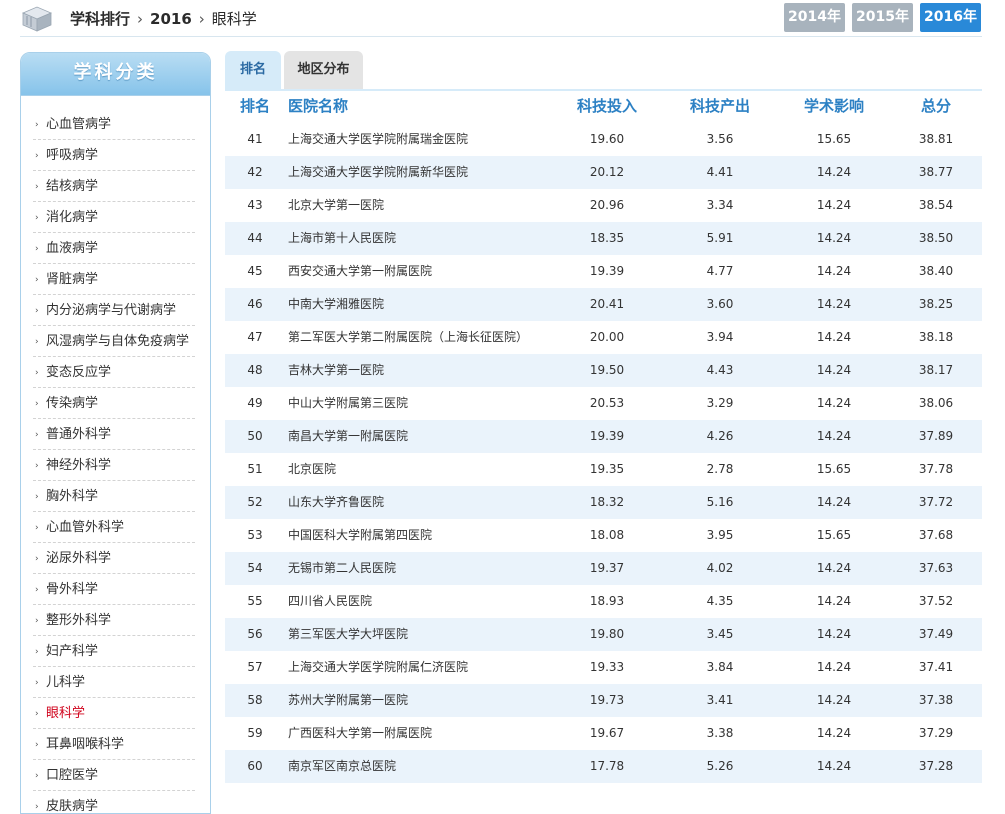 This screenshot has width=1005, height=814. What do you see at coordinates (114, 156) in the screenshot?
I see `sidebar-item: › 呼吸病学` at bounding box center [114, 156].